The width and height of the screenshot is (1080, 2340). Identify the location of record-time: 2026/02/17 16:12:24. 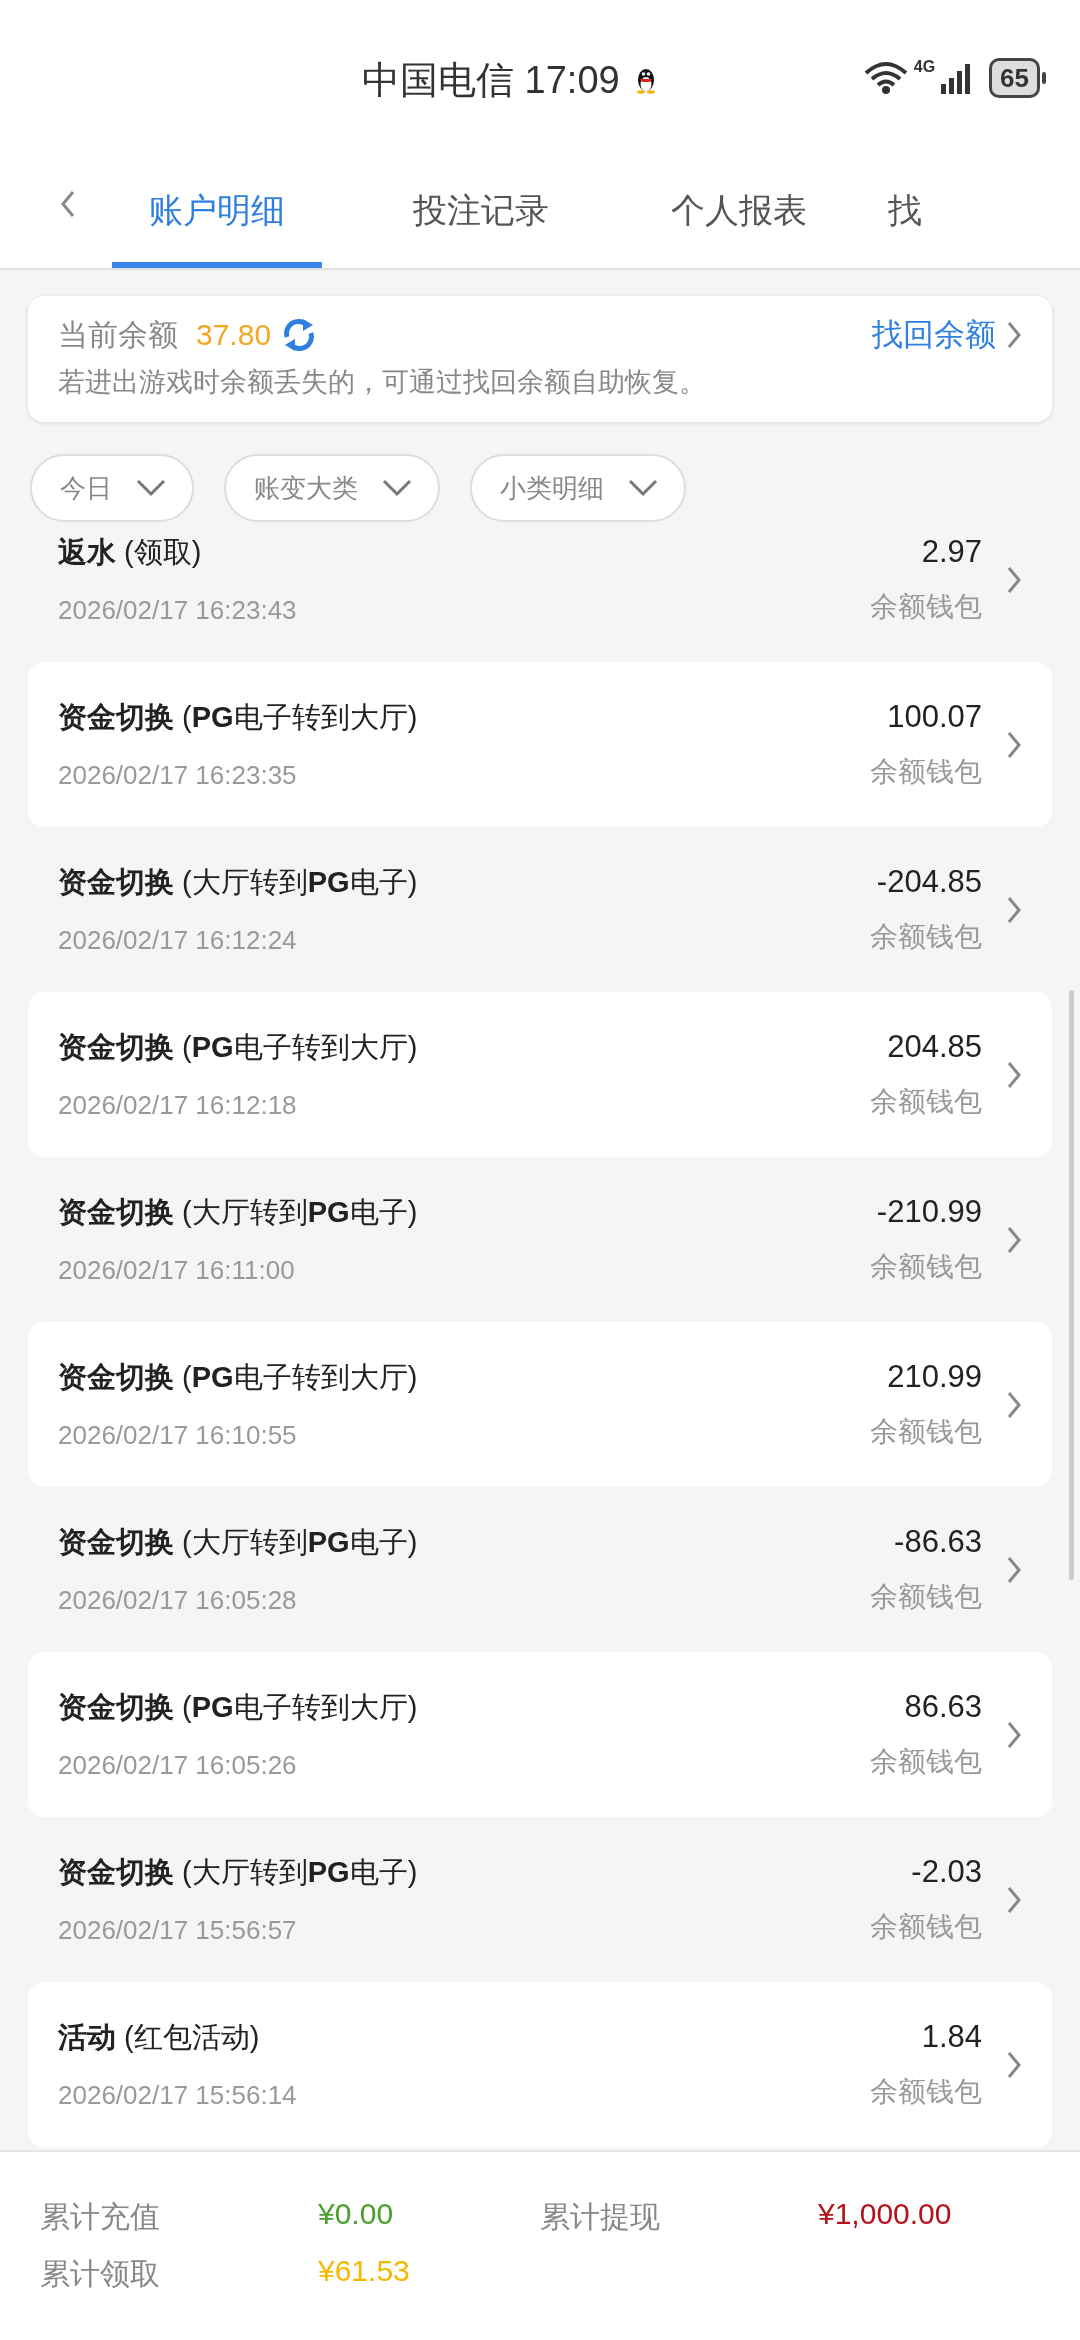
(178, 940).